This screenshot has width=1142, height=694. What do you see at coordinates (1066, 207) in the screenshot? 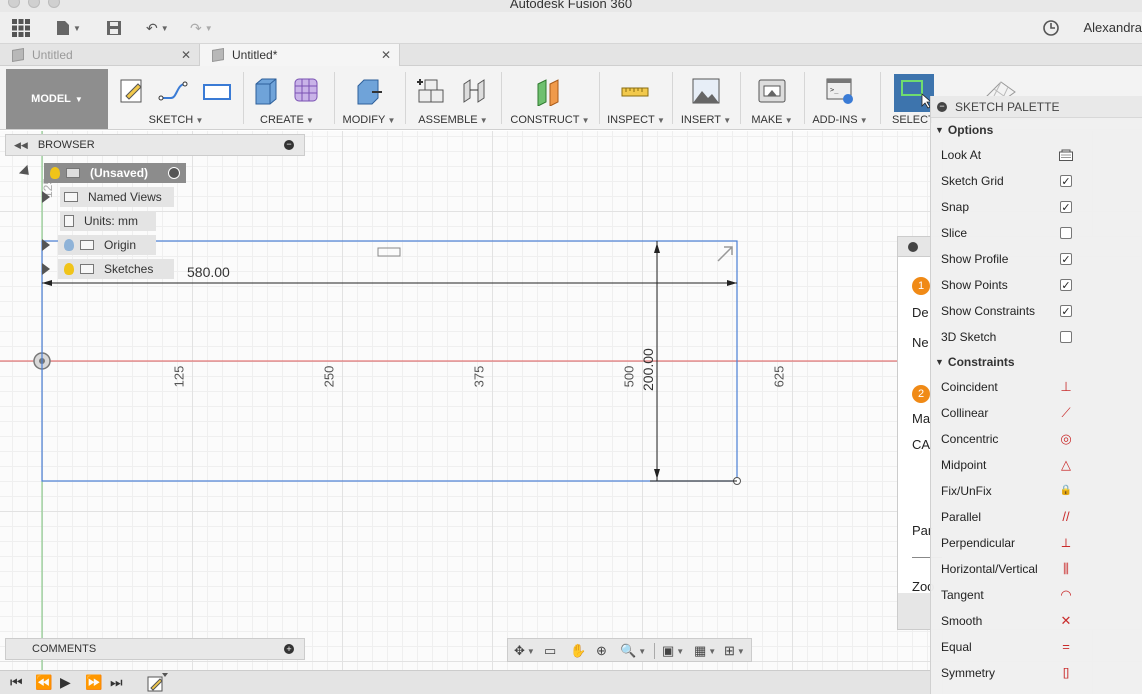
I see `snap-checkbox: ✓` at bounding box center [1066, 207].